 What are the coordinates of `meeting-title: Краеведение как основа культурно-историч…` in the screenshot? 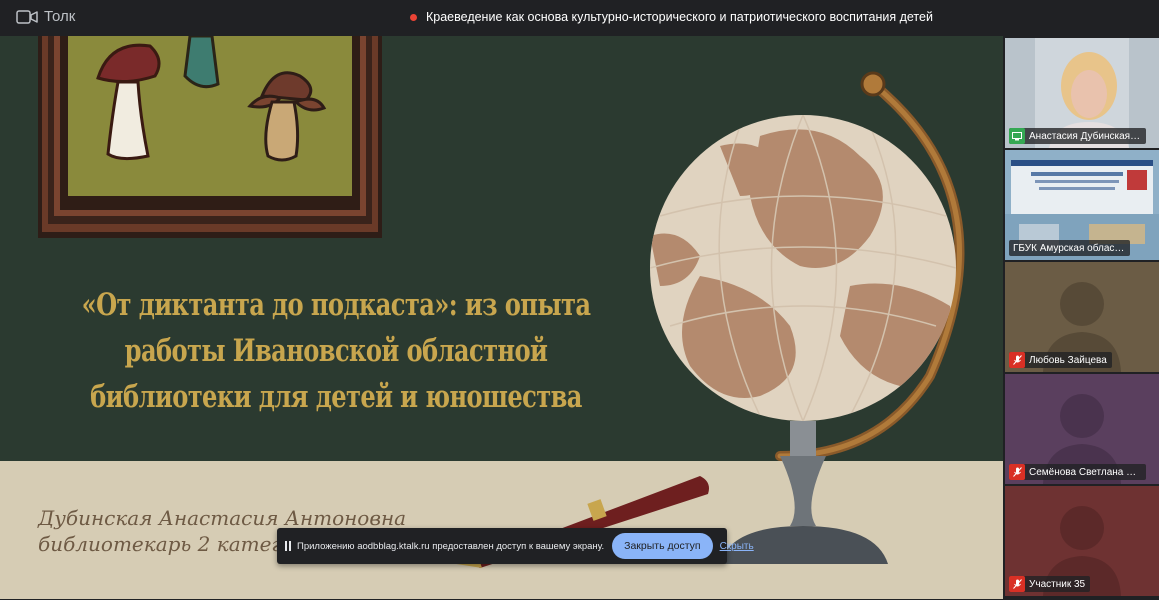 It's located at (671, 17).